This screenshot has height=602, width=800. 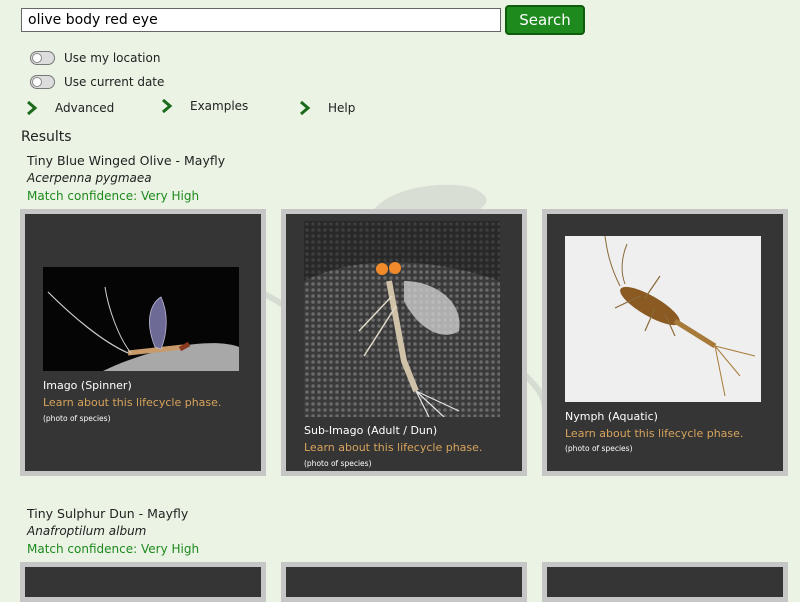 What do you see at coordinates (85, 108) in the screenshot?
I see `expander-label: Advanced` at bounding box center [85, 108].